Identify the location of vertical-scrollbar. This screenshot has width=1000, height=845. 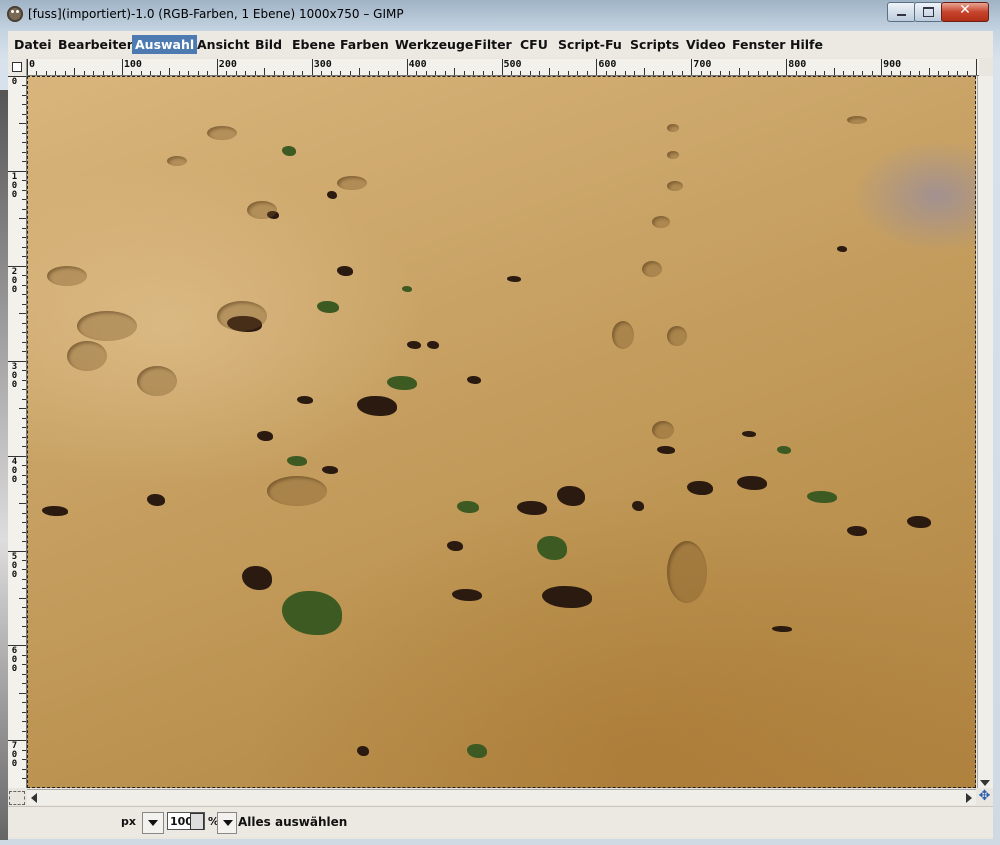
(985, 432).